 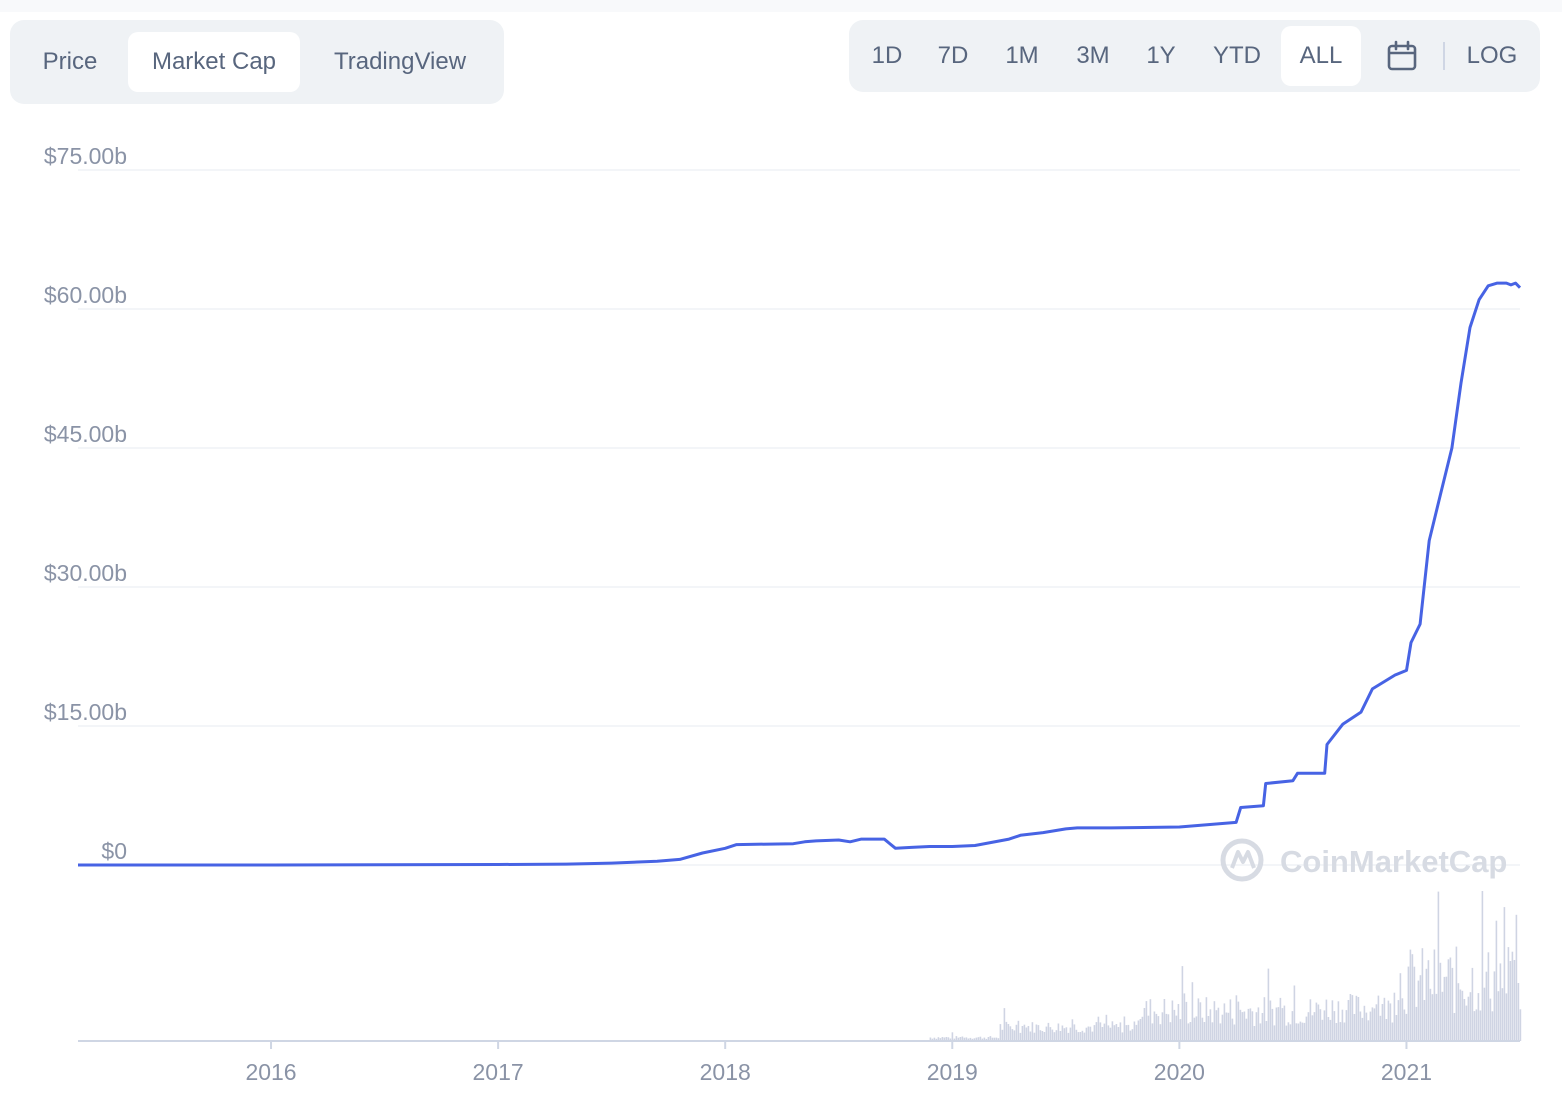 What do you see at coordinates (85, 434) in the screenshot?
I see `y-tick-label: $45.00b` at bounding box center [85, 434].